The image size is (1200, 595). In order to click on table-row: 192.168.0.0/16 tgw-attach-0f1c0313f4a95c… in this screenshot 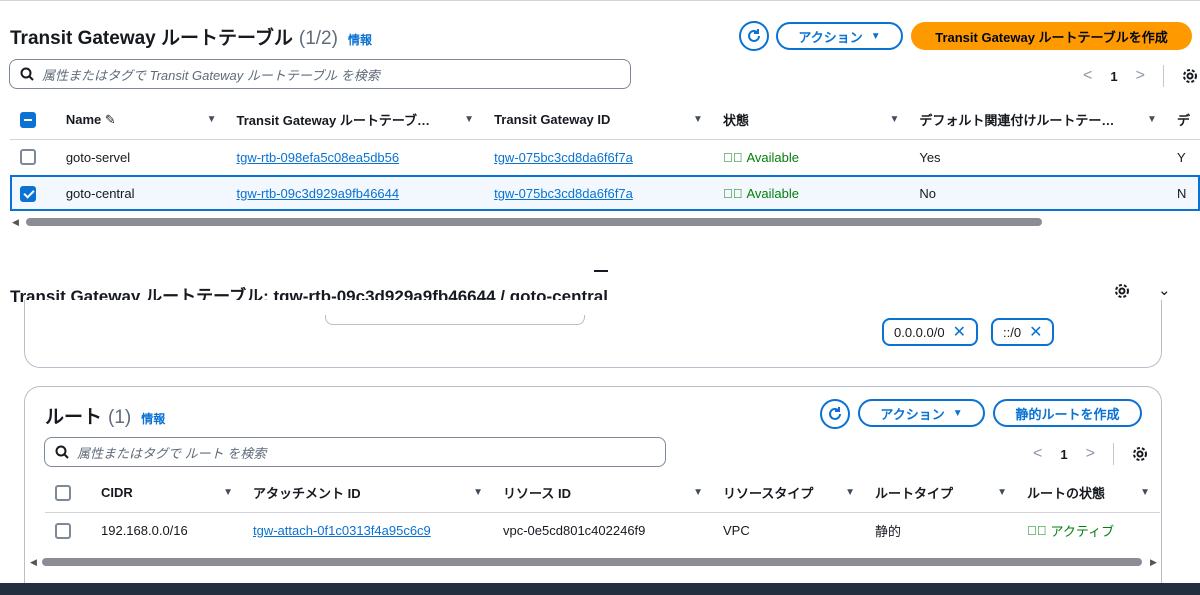, I will do `click(602, 530)`.